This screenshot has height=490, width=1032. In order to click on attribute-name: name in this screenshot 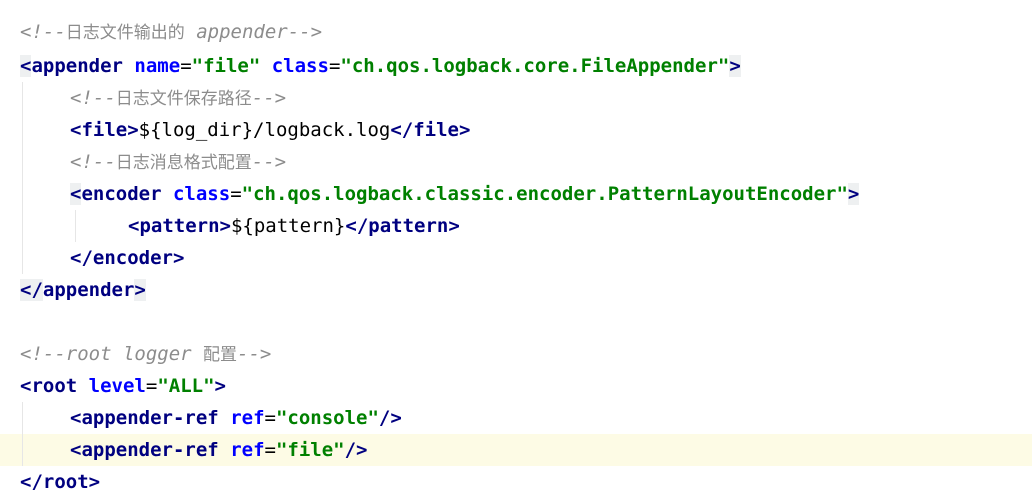, I will do `click(157, 66)`.